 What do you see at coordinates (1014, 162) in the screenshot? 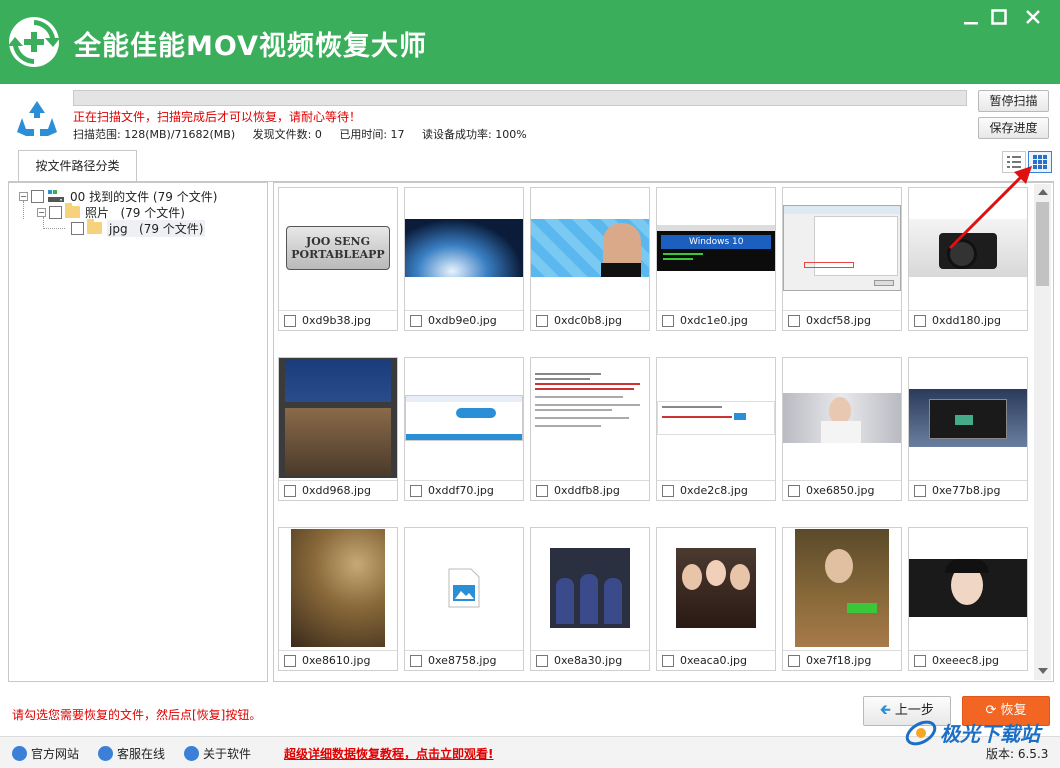
I see `list-view-button` at bounding box center [1014, 162].